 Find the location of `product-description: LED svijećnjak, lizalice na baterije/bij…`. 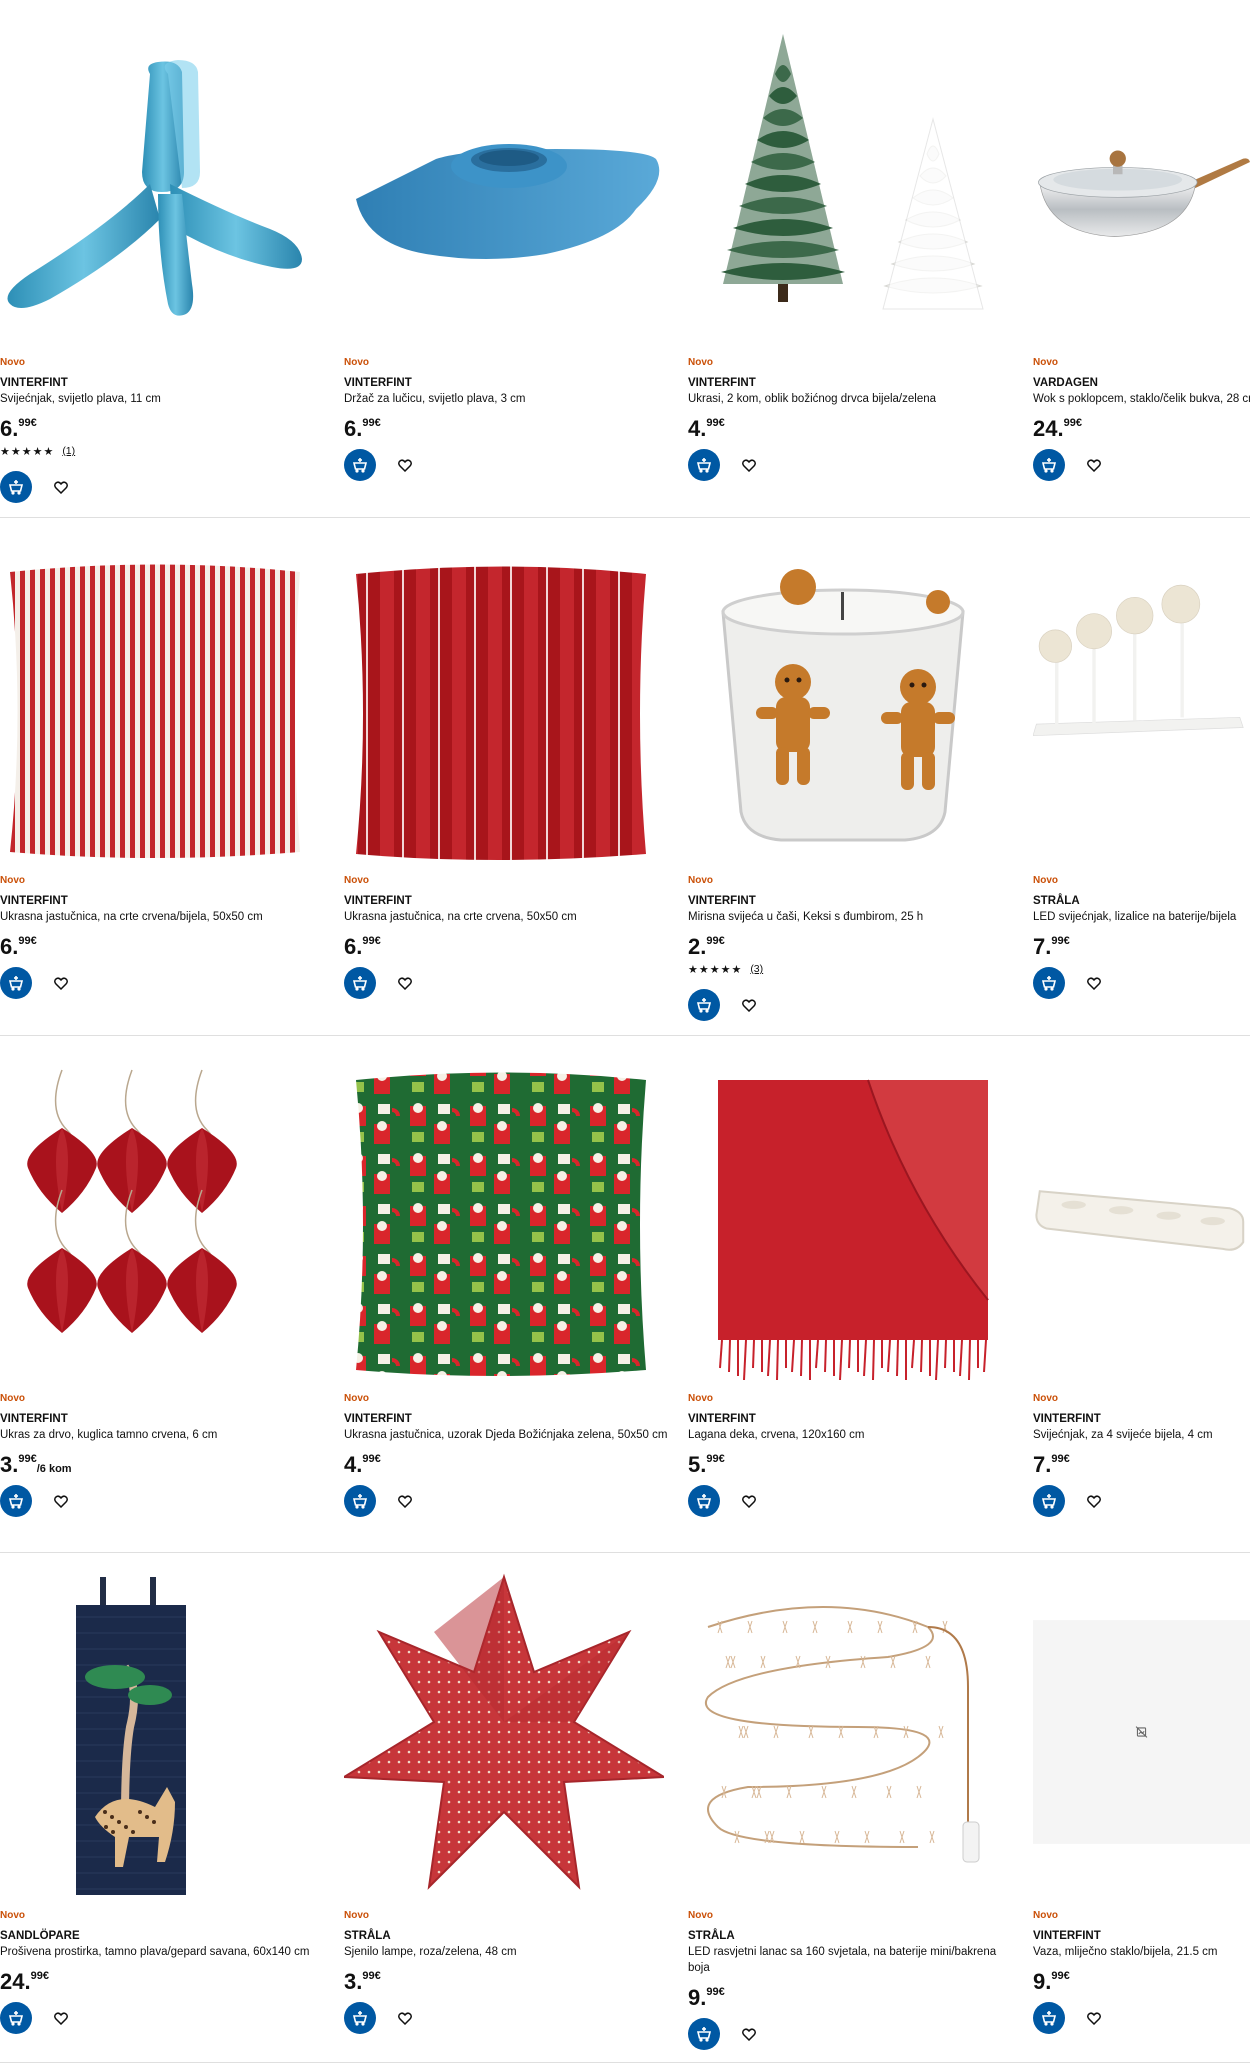

product-description: LED svijećnjak, lizalice na baterije/bij… is located at coordinates (1141, 917).